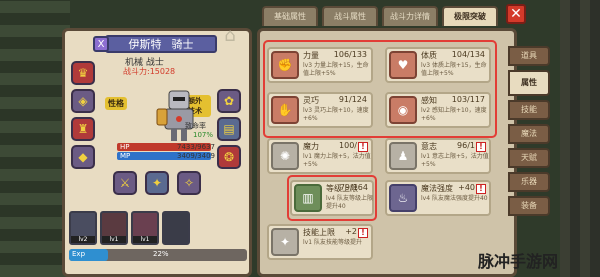 Image resolution: width=600 pixels, height=277 pixels. I want to click on accessory-slot-icon: ✿, so click(229, 101).